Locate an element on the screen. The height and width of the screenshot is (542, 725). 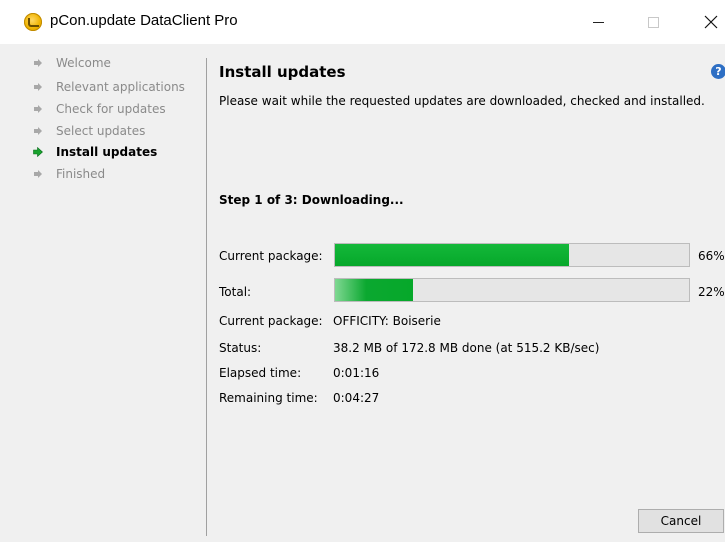
total-progress-fill is located at coordinates (374, 290).